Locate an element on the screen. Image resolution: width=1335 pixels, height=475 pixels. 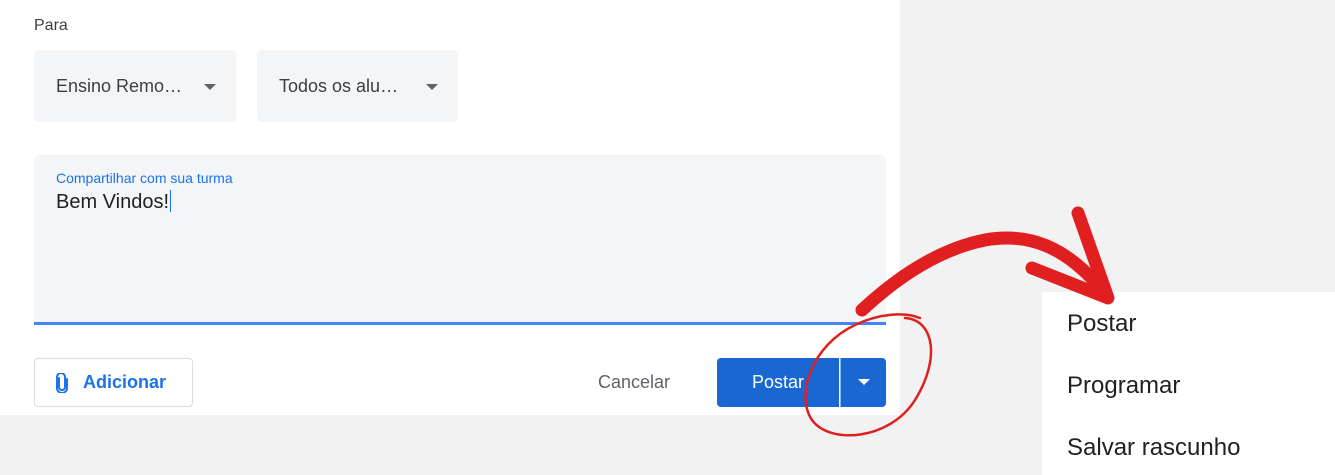
add-attachment-label: Adicionar is located at coordinates (125, 382).